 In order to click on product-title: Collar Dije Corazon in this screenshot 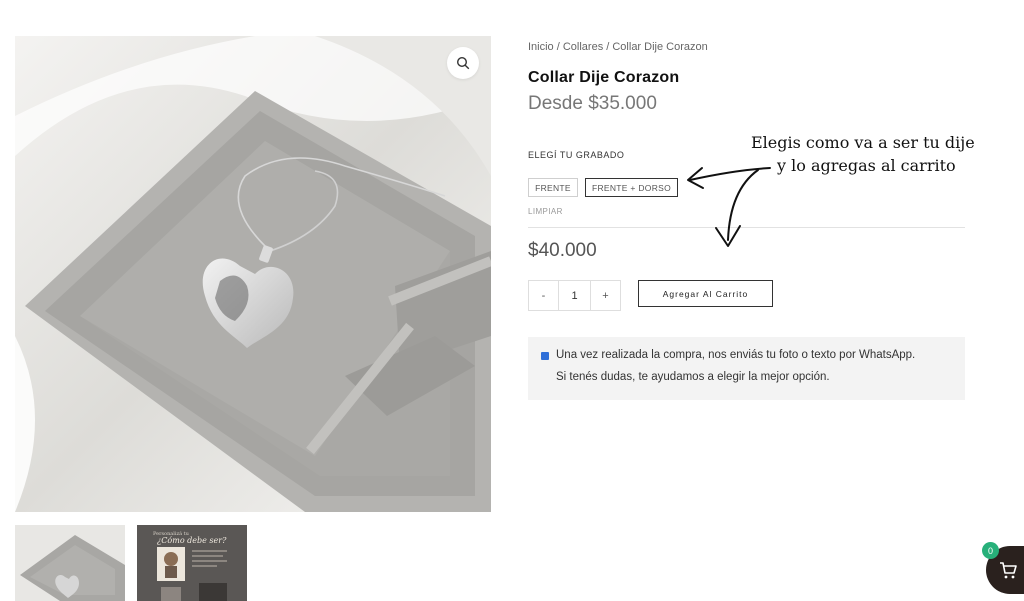, I will do `click(604, 77)`.